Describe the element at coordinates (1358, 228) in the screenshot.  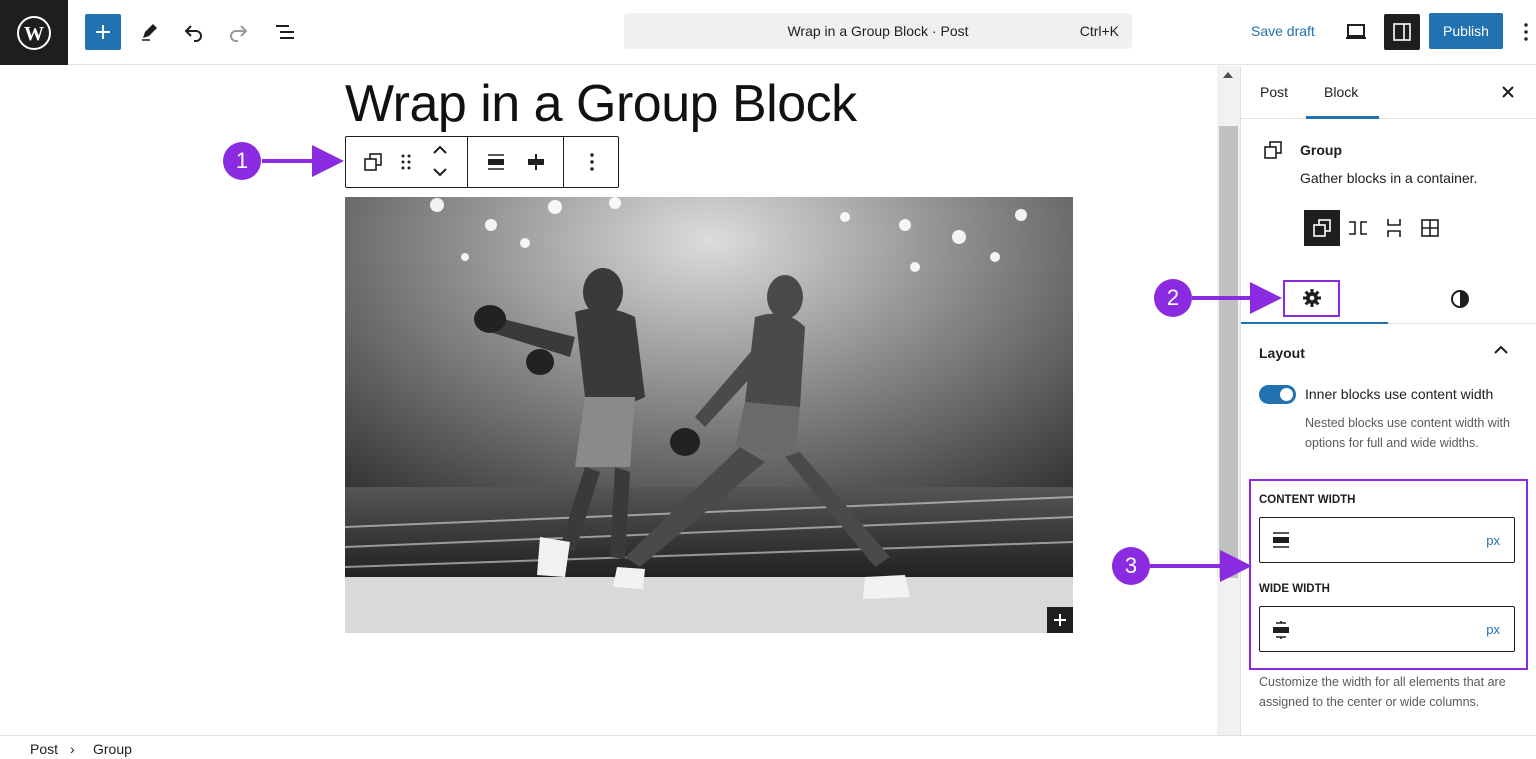
I see `variation-row-icon` at that location.